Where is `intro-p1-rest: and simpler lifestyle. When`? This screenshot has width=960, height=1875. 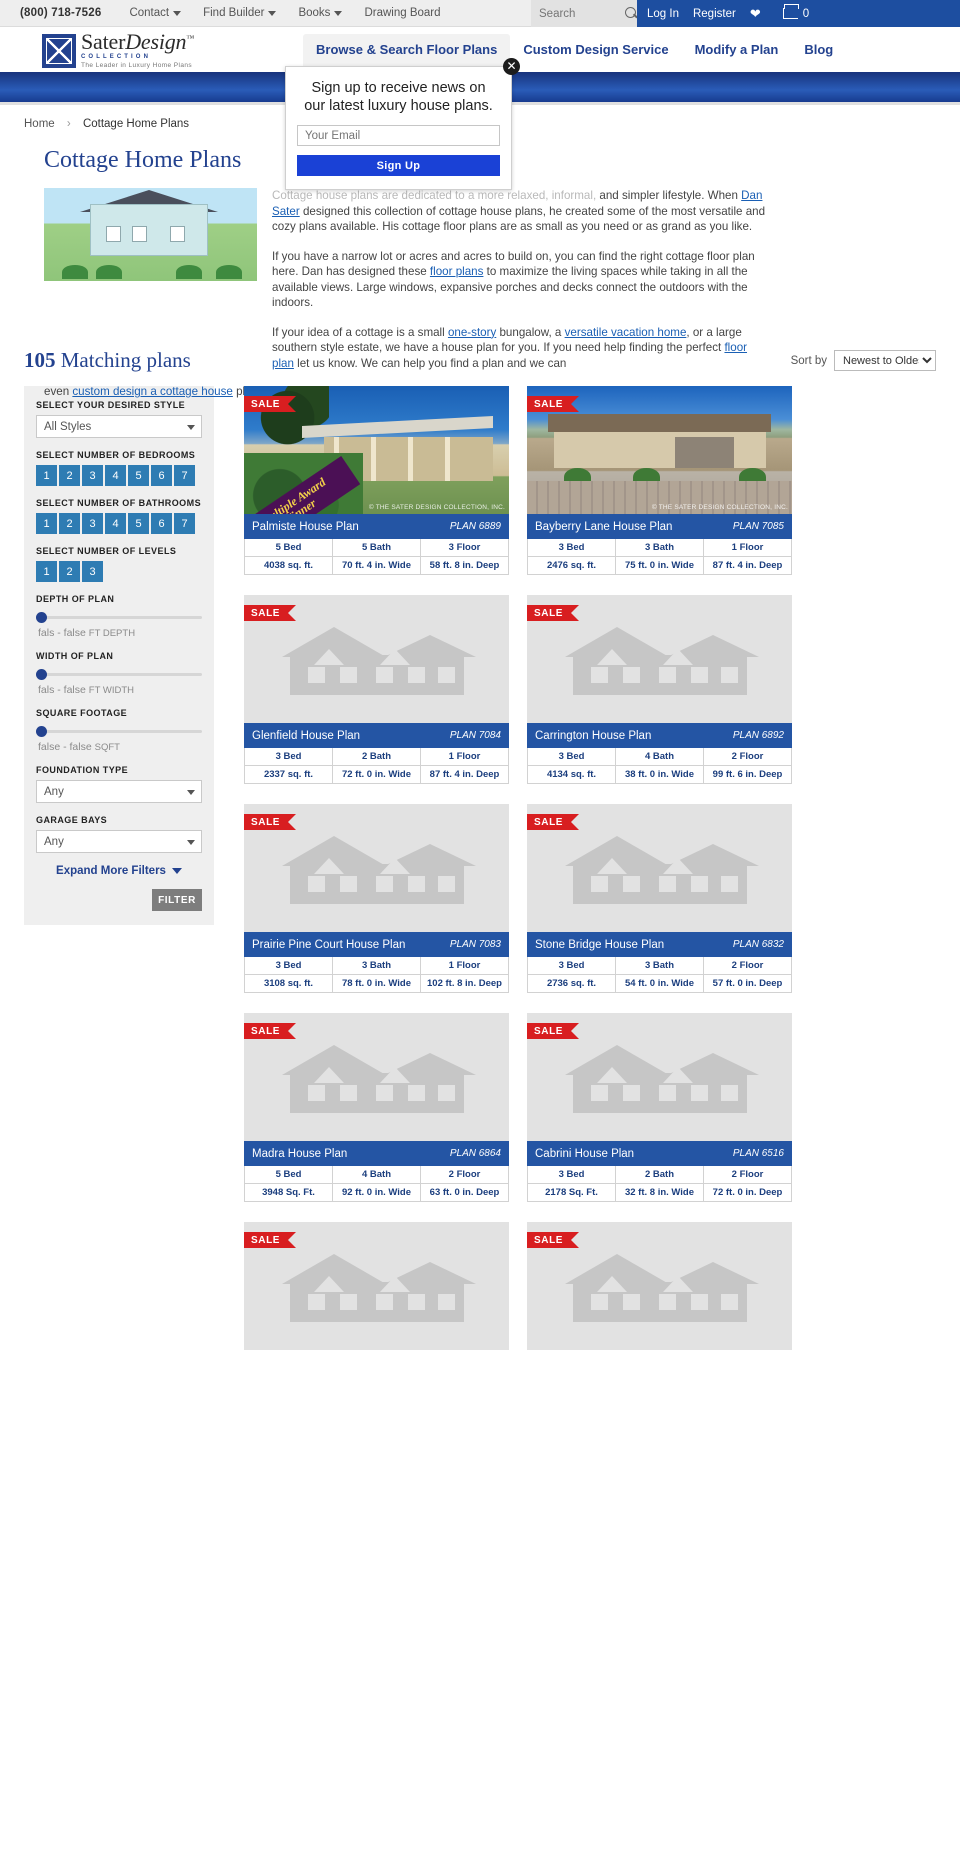
intro-p1-rest: and simpler lifestyle. When is located at coordinates (669, 195).